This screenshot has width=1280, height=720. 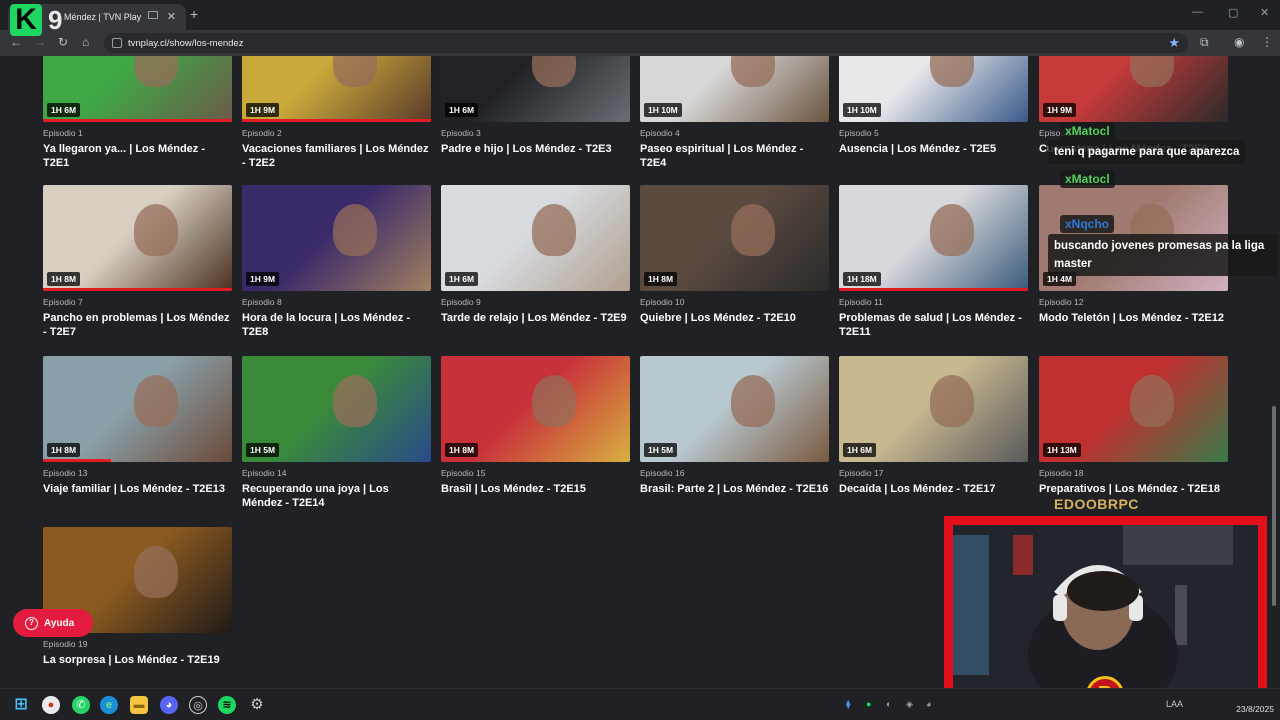 I want to click on extensions-icon: ⧉, so click(x=1204, y=42).